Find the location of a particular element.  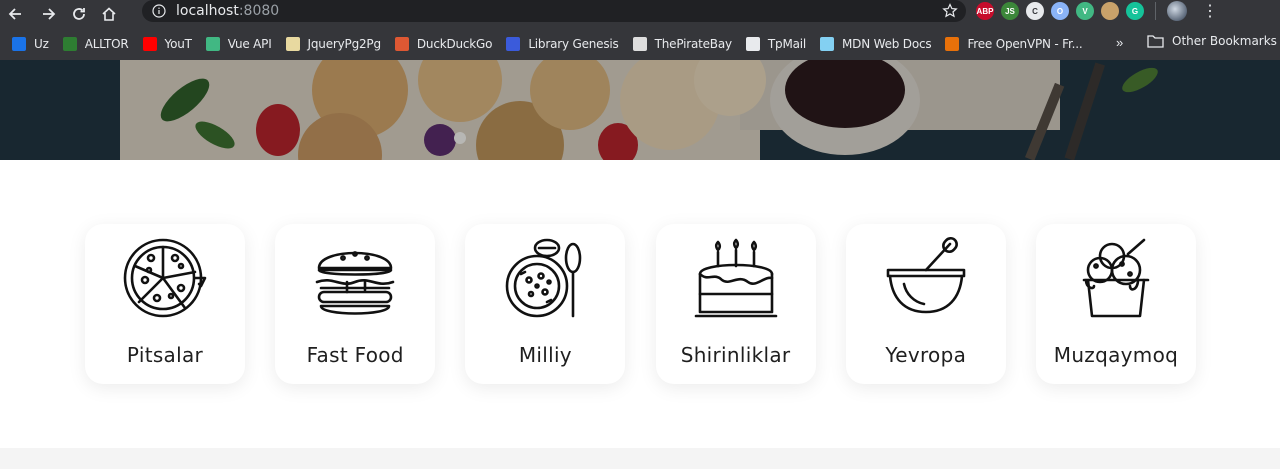

reload-button is located at coordinates (79, 14).